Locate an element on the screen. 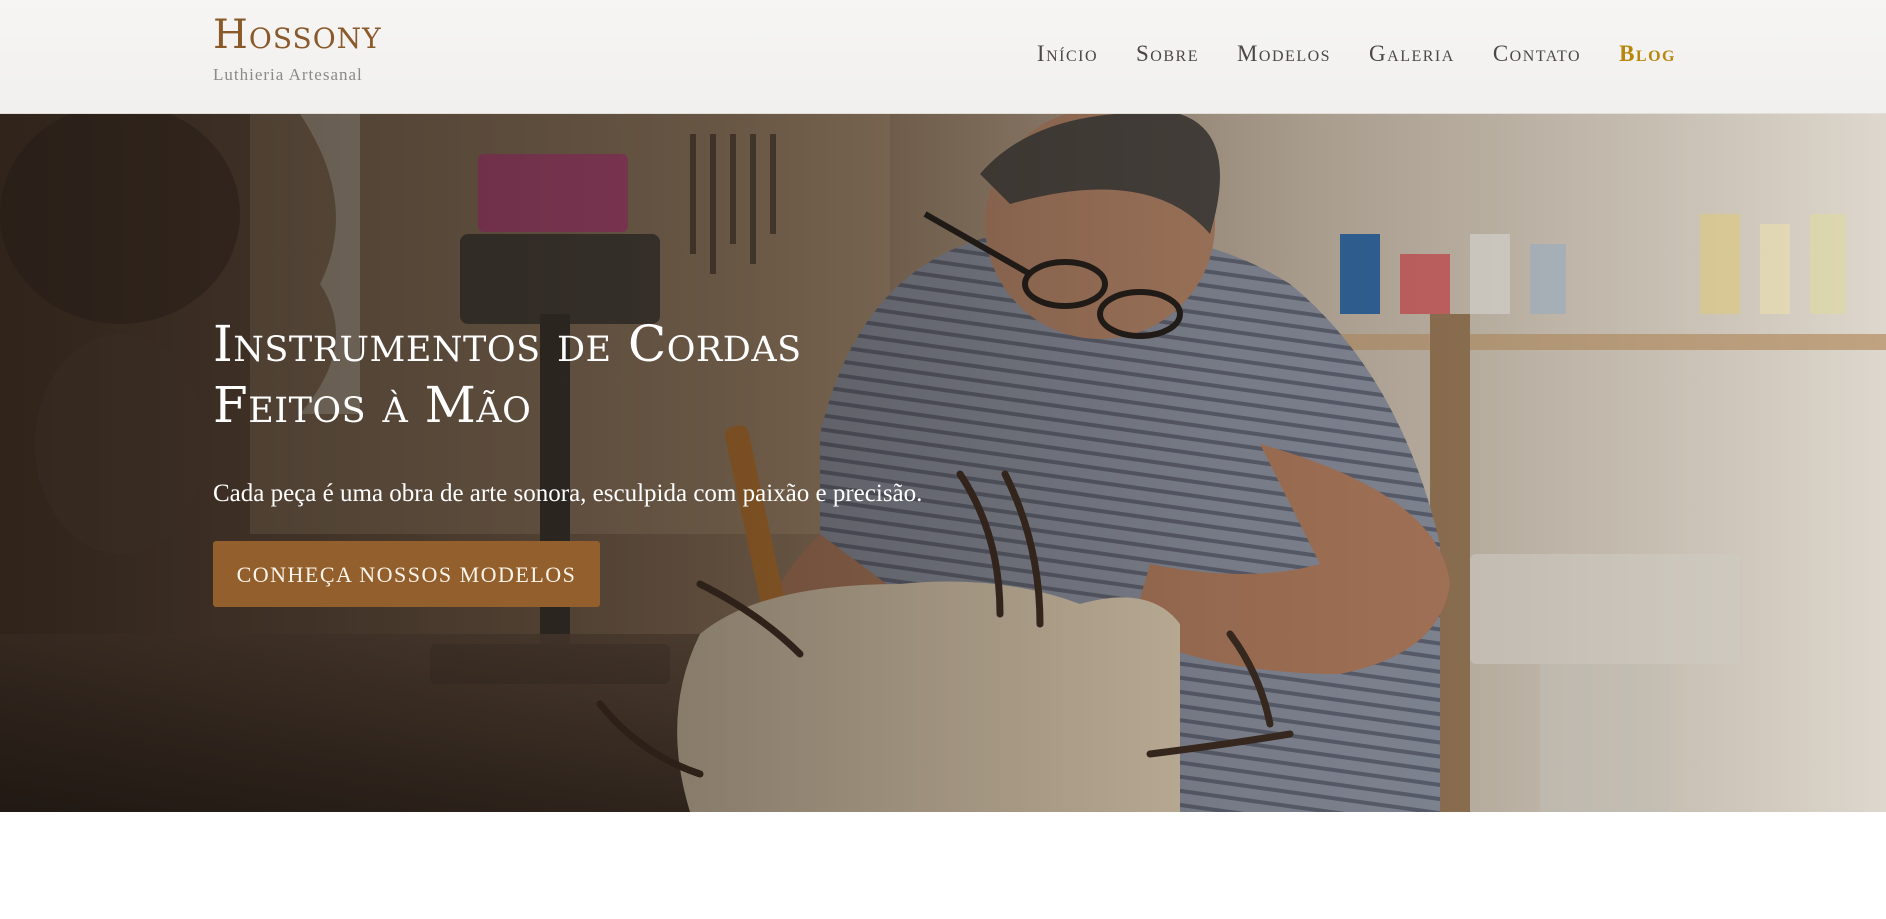  nav-link-galeria: Galeria is located at coordinates (1412, 54).